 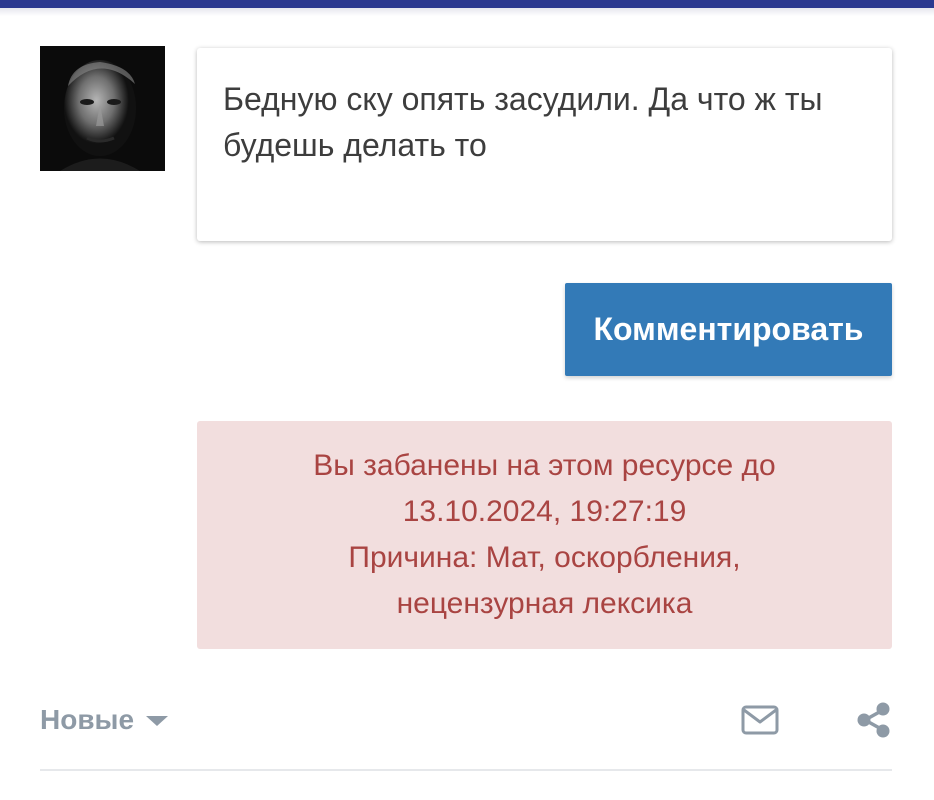 I want to click on user-avatar, so click(x=102, y=108).